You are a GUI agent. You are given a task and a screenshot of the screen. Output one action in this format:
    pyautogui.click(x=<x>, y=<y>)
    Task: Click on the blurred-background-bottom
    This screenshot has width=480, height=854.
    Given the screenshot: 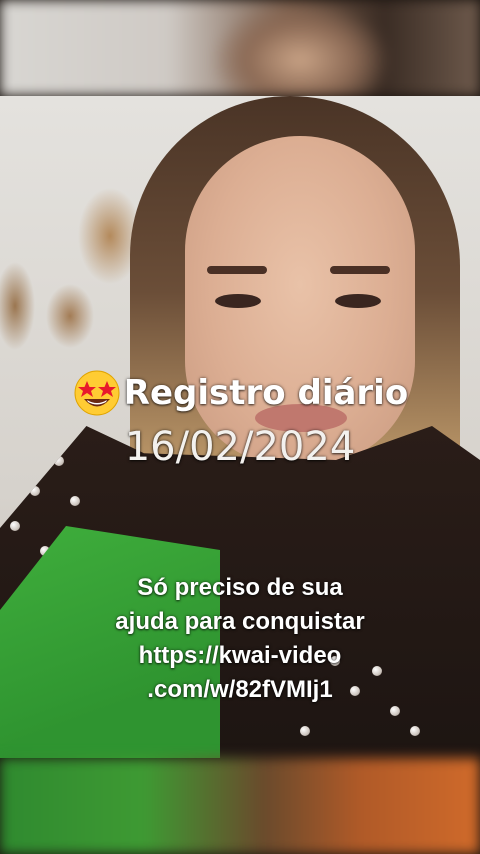 What is the action you would take?
    pyautogui.click(x=240, y=806)
    